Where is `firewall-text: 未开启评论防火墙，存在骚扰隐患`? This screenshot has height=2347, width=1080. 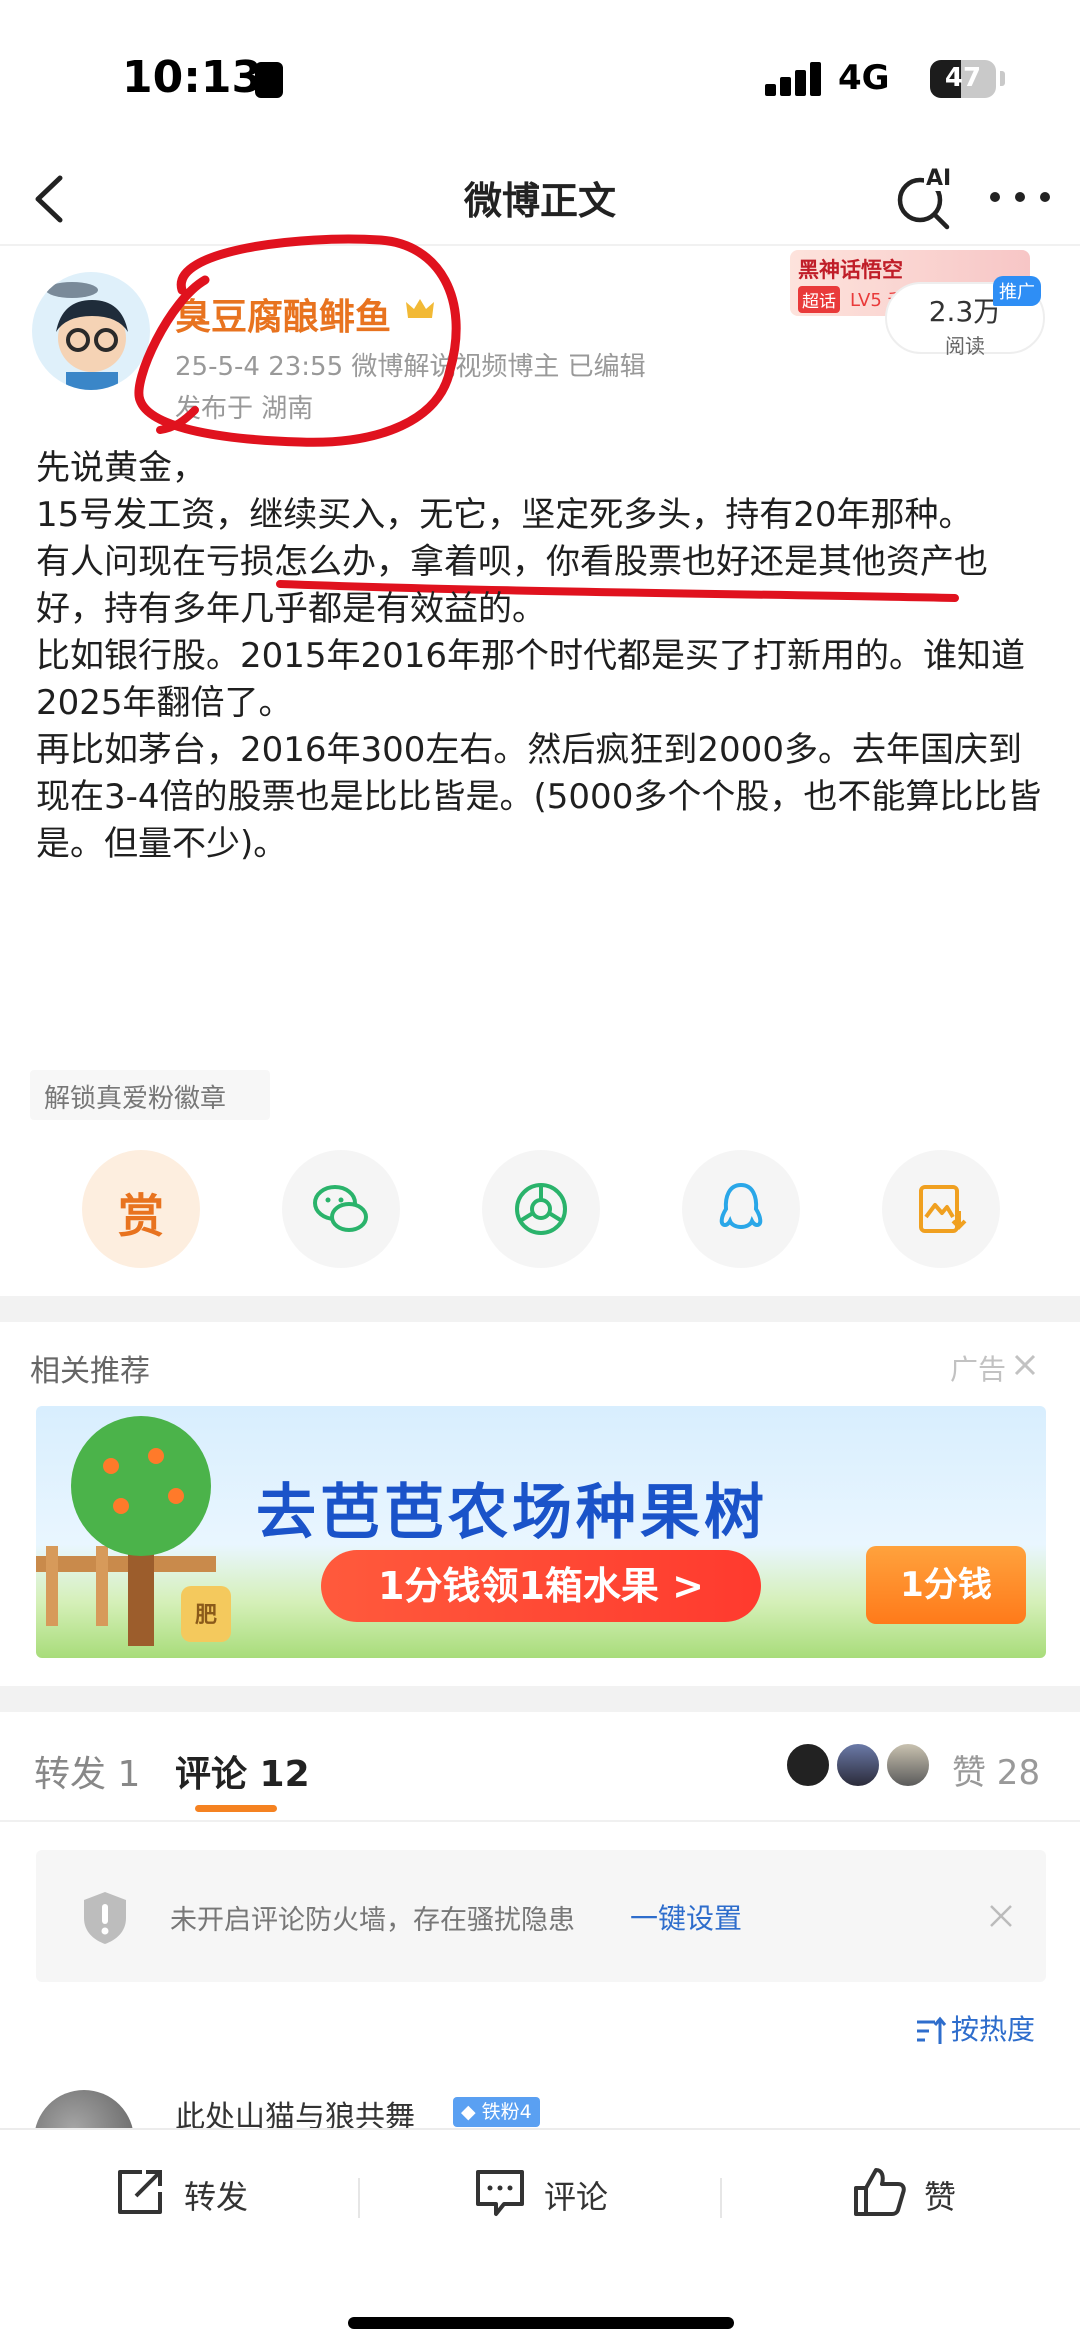 firewall-text: 未开启评论防火墙，存在骚扰隐患 is located at coordinates (372, 1920).